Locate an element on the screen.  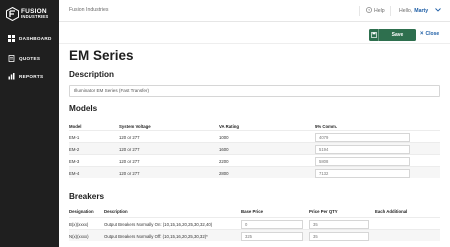
help-label: Help is located at coordinates (379, 11).